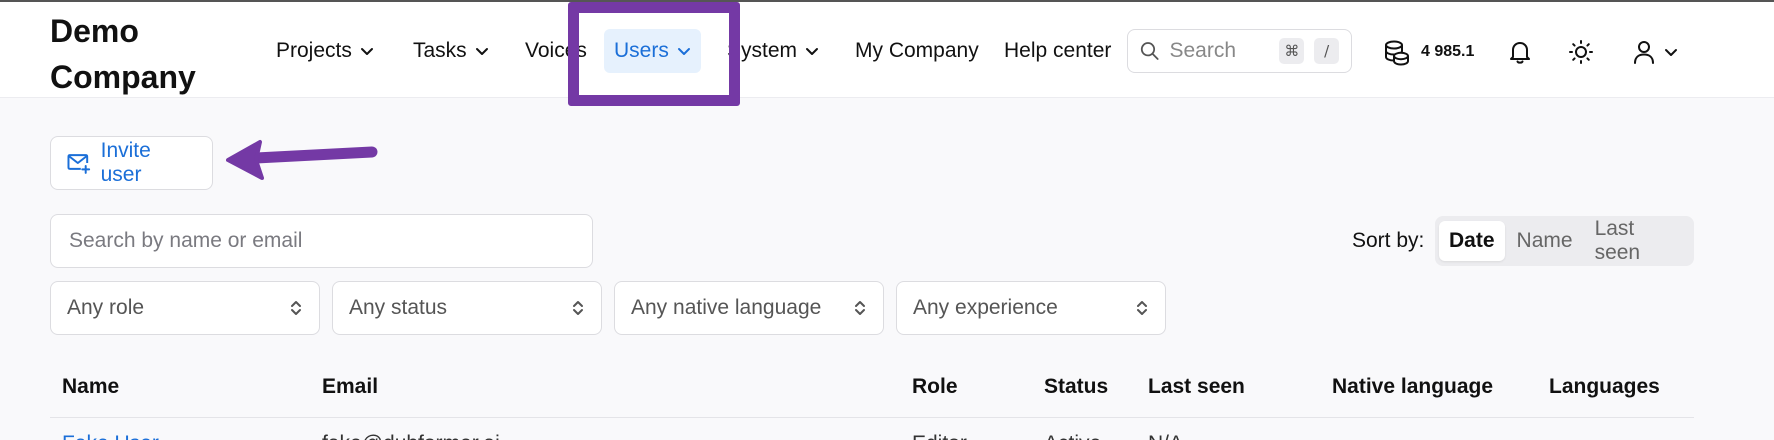  What do you see at coordinates (872, 417) in the screenshot?
I see `table-header-divider` at bounding box center [872, 417].